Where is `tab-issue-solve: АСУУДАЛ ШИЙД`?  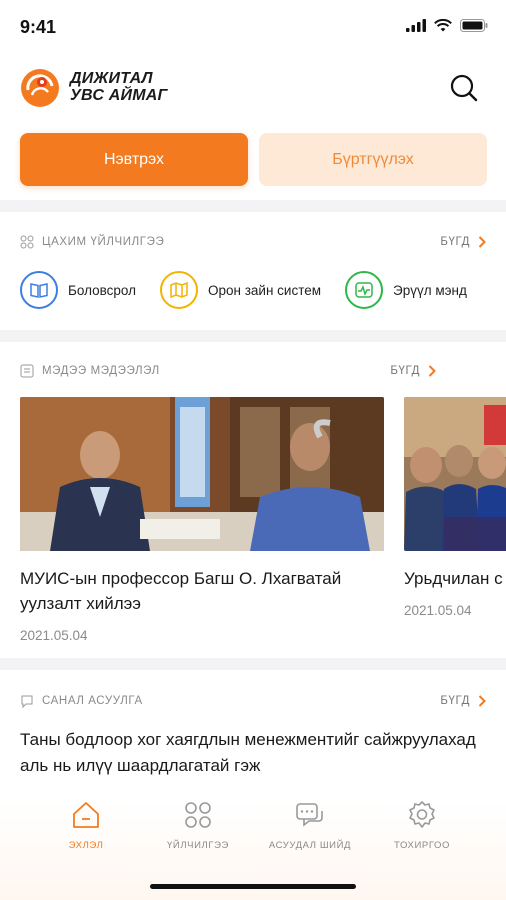
tab-issue-solve: АСУУДАЛ ШИЙД is located at coordinates (310, 825).